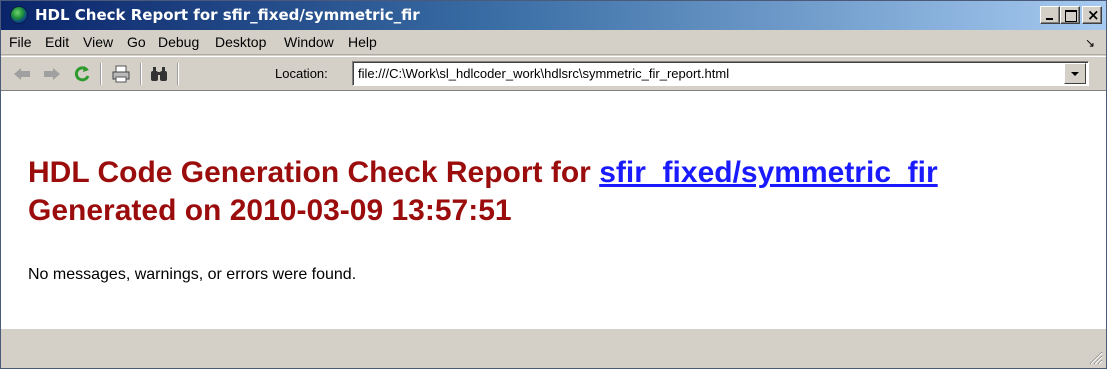  Describe the element at coordinates (19, 15) in the screenshot. I see `matlab-globe-icon` at that location.